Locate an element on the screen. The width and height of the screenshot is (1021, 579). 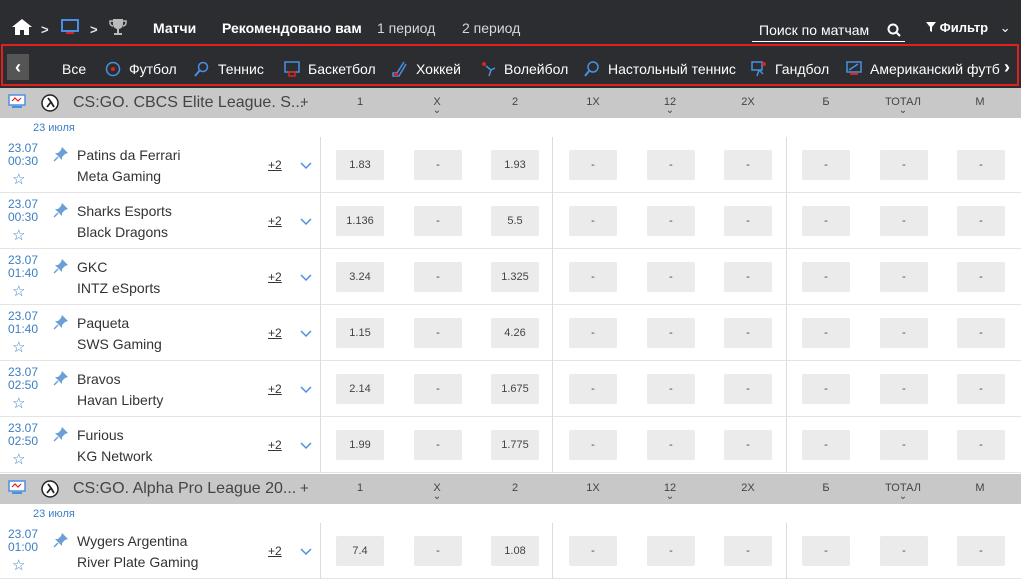
sport-hockey: Хоккей is located at coordinates (426, 69).